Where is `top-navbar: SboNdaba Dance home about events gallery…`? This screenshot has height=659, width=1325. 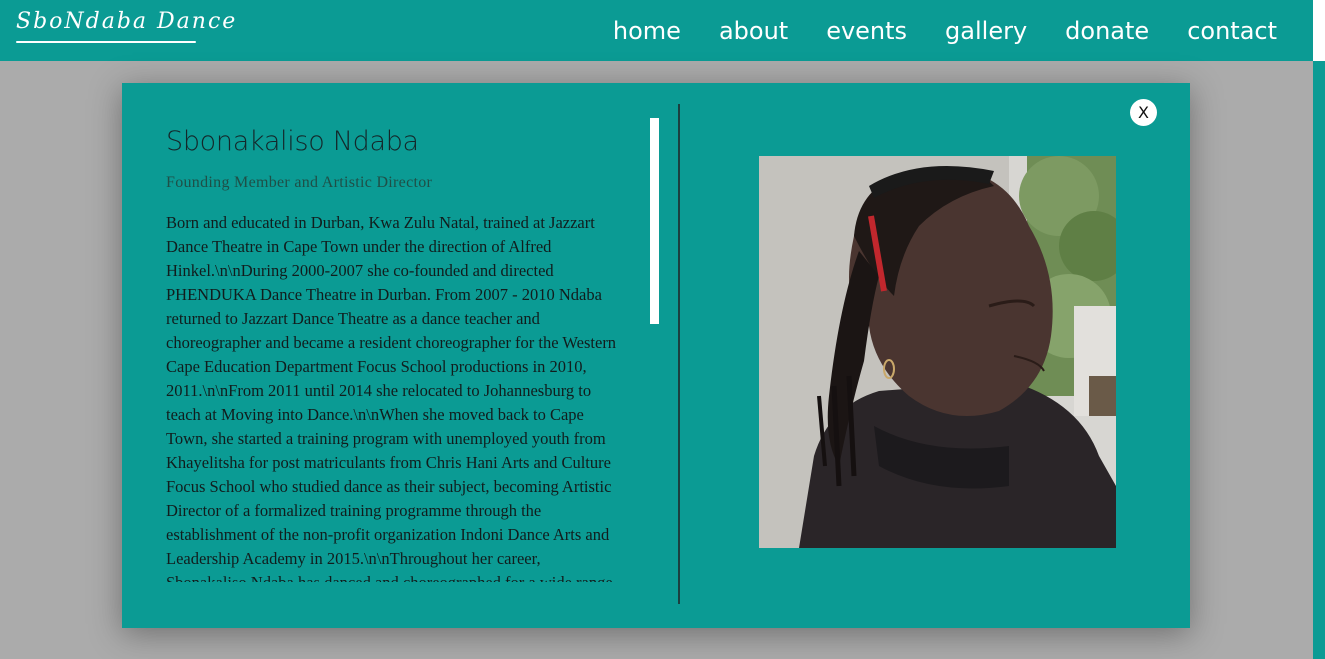 top-navbar: SboNdaba Dance home about events gallery… is located at coordinates (656, 30).